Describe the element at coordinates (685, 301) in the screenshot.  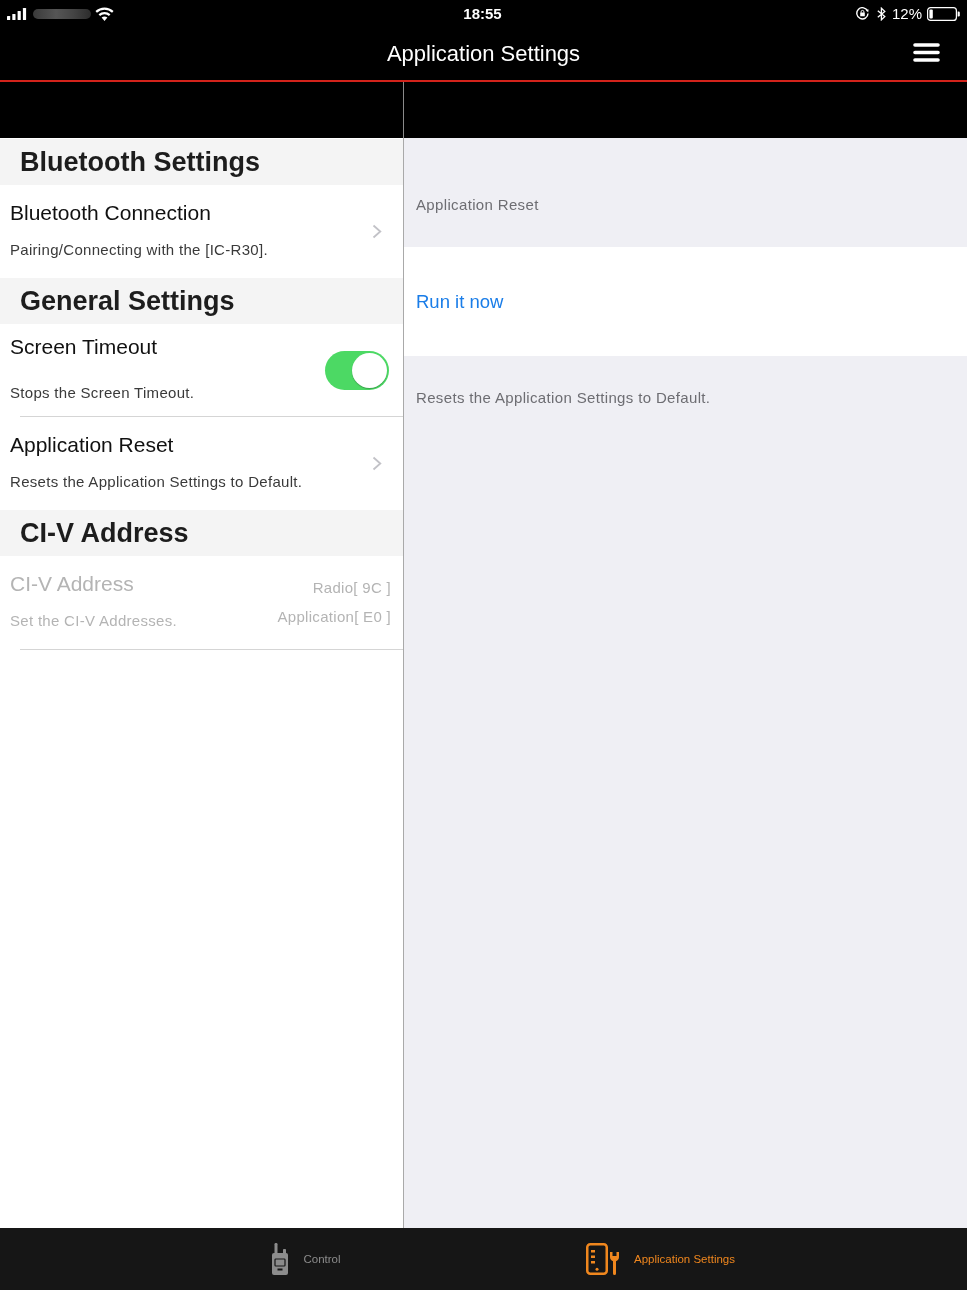
I see `run-now-button: Run it now` at that location.